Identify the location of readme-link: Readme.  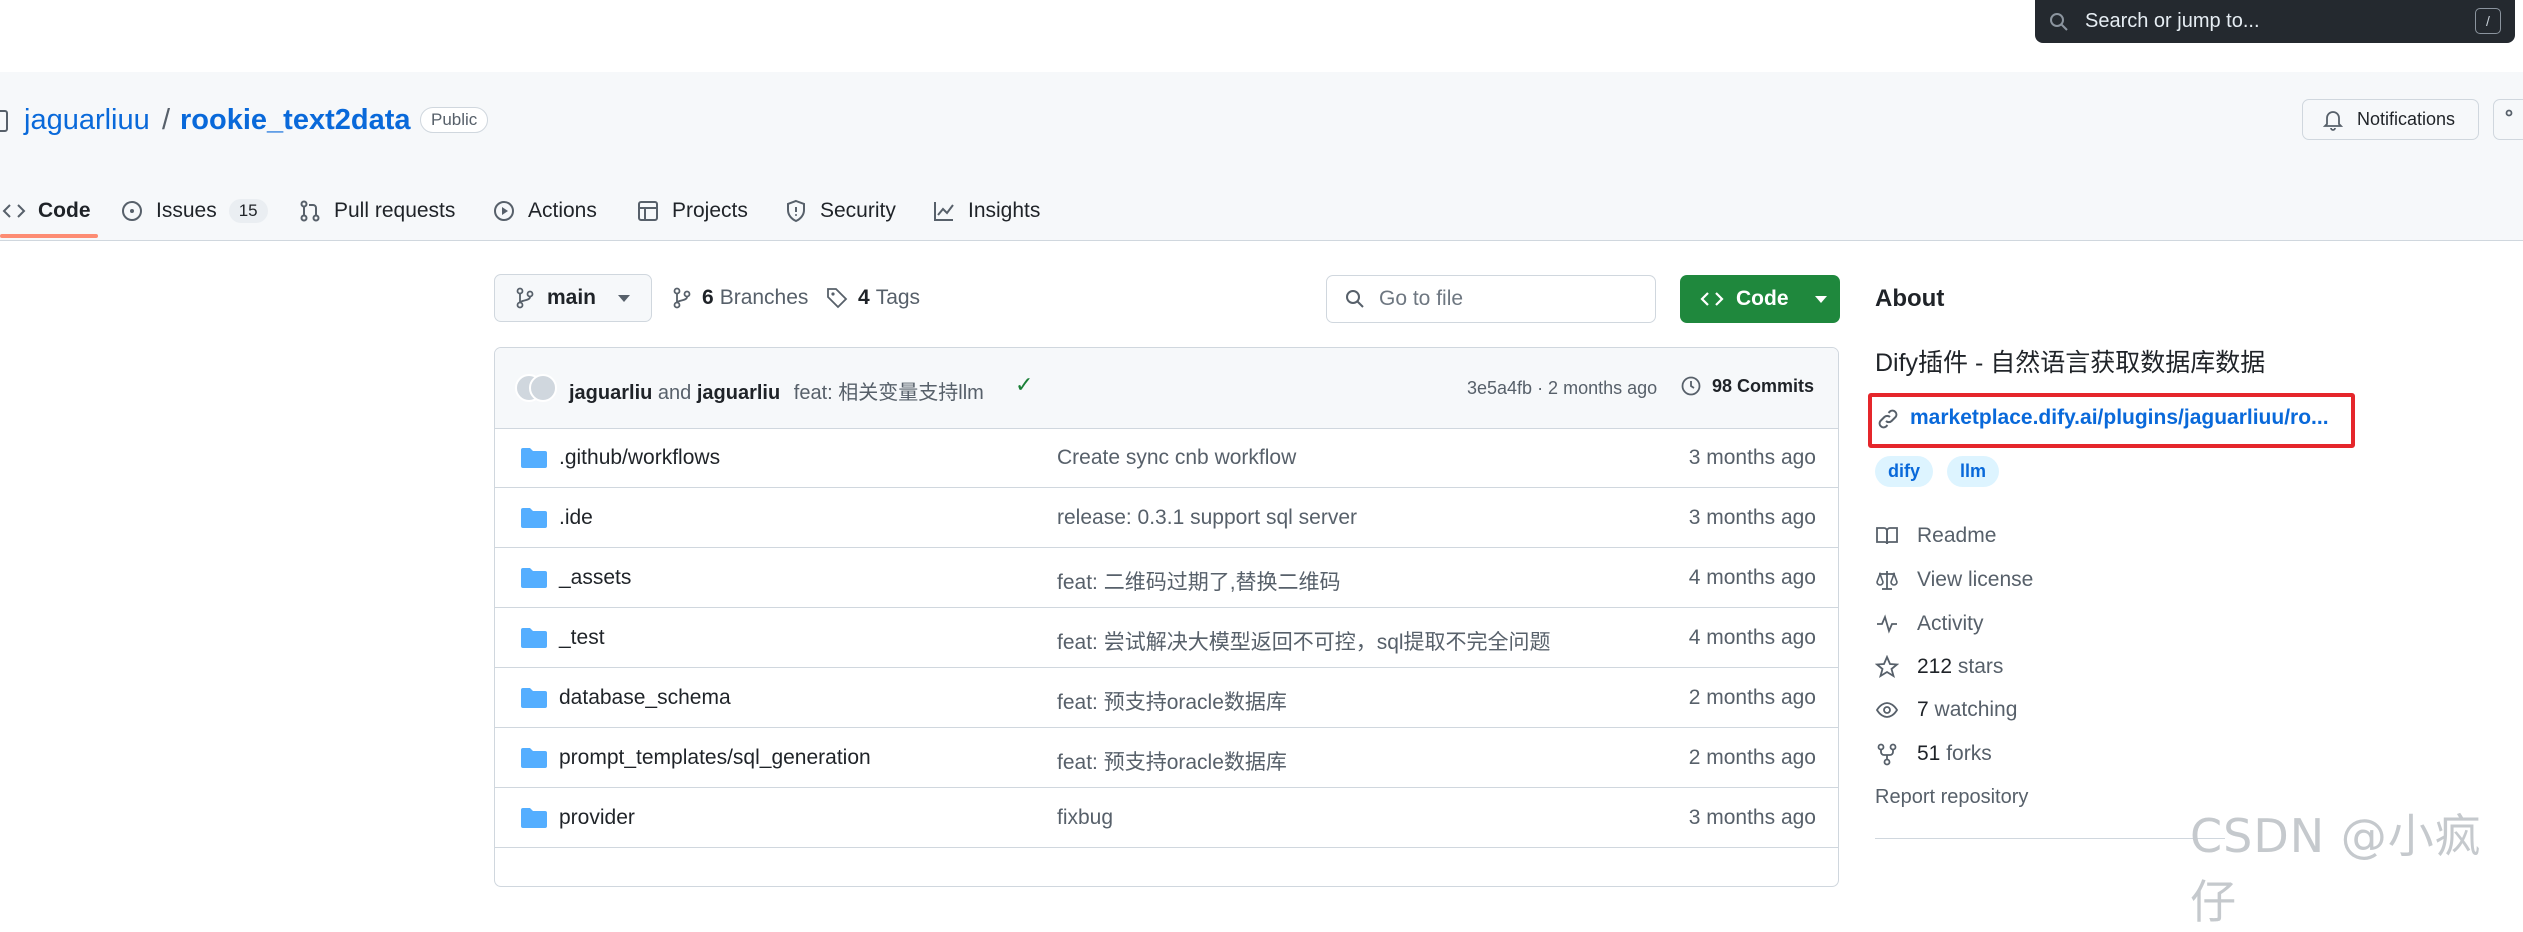
(1935, 536).